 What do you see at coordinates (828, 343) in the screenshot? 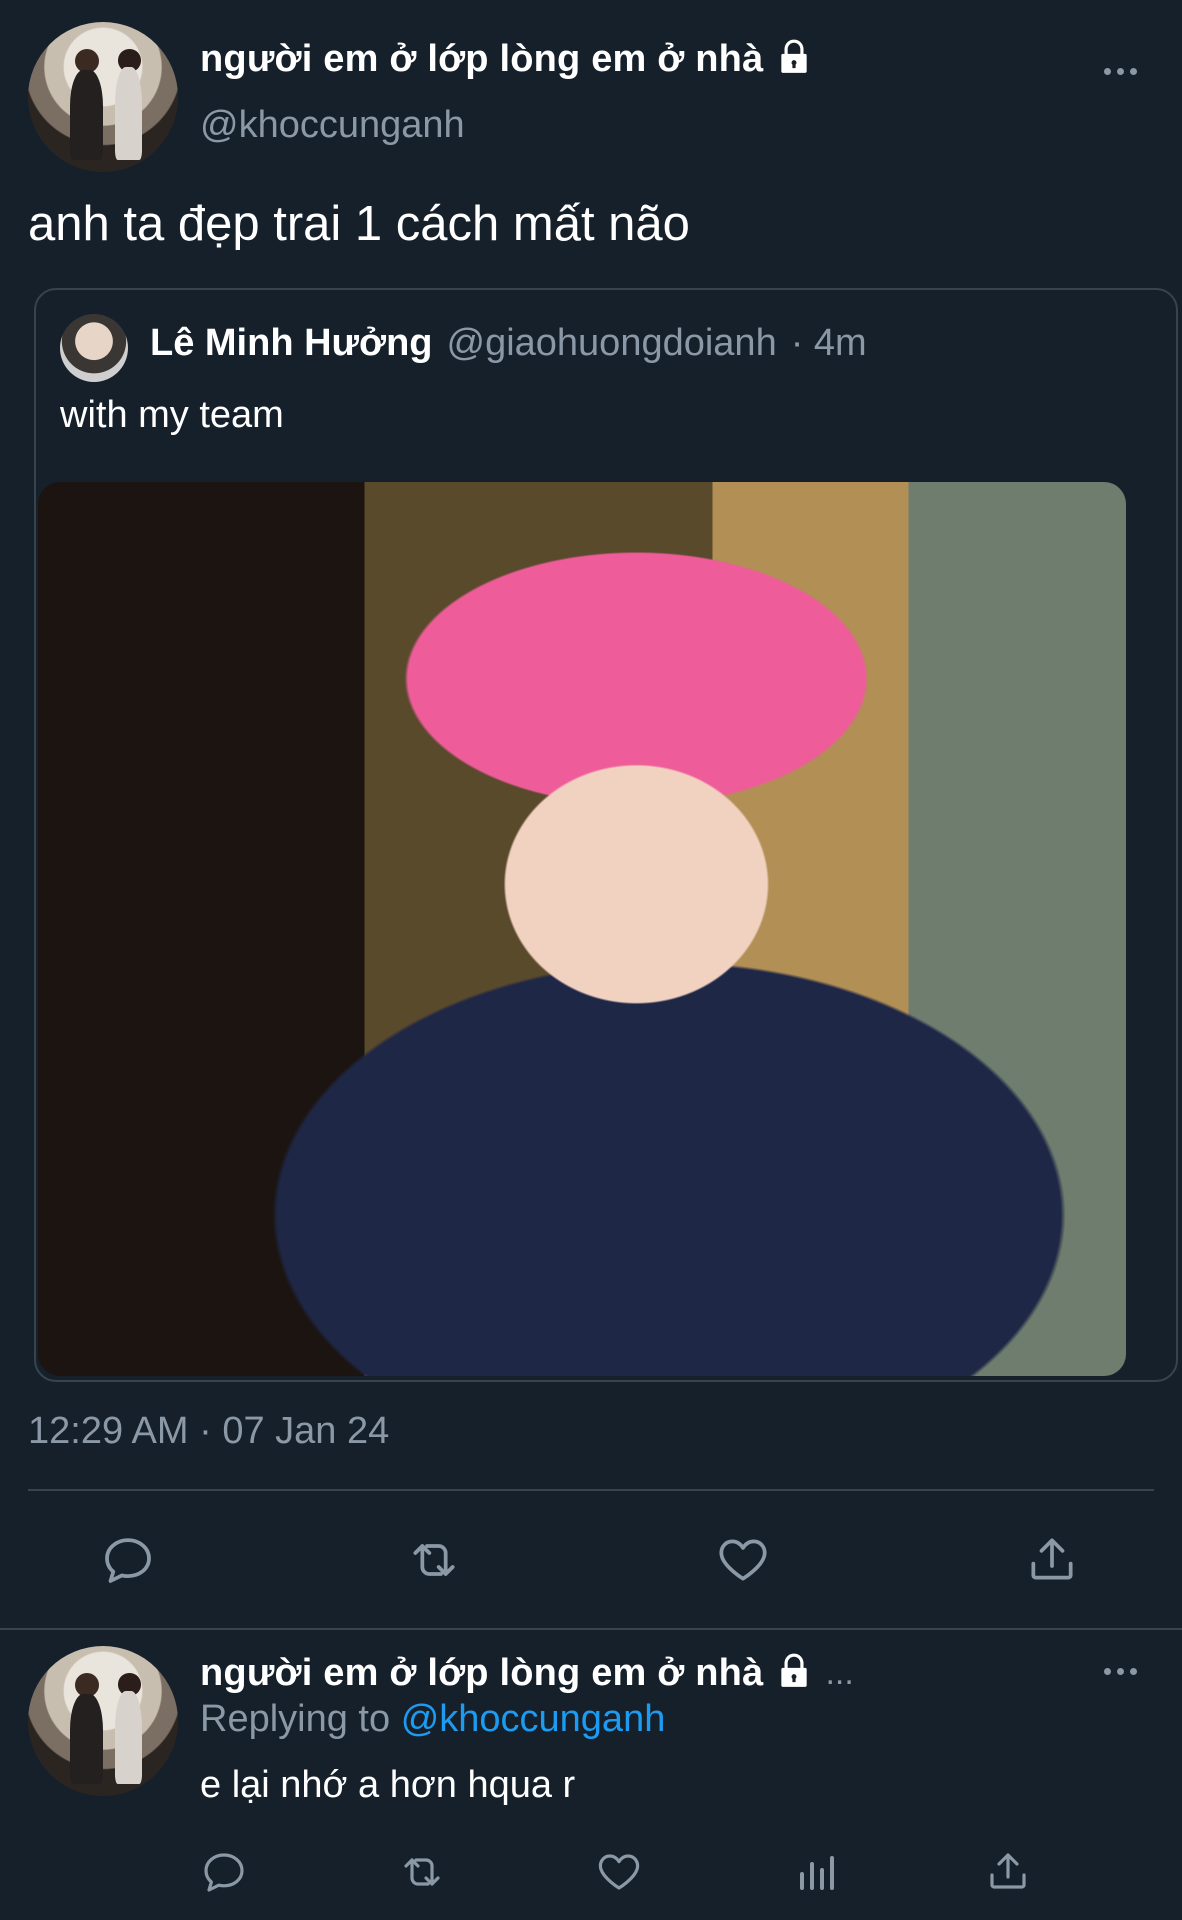
I see `quoted-age: · 4m` at bounding box center [828, 343].